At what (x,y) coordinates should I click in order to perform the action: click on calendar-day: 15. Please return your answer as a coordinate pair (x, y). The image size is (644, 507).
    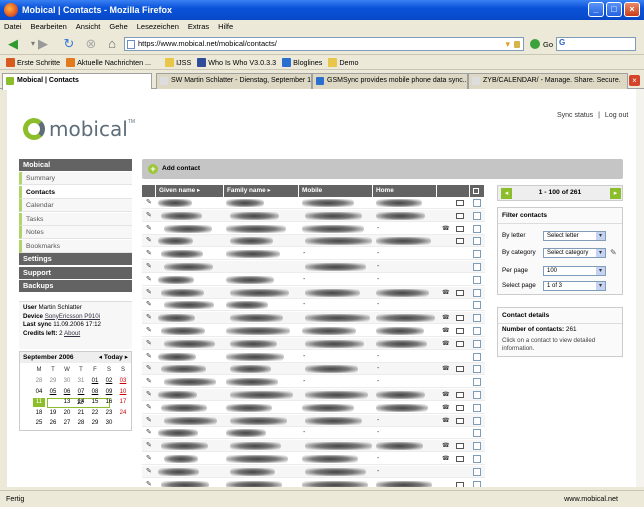
    Looking at the image, I should click on (95, 402).